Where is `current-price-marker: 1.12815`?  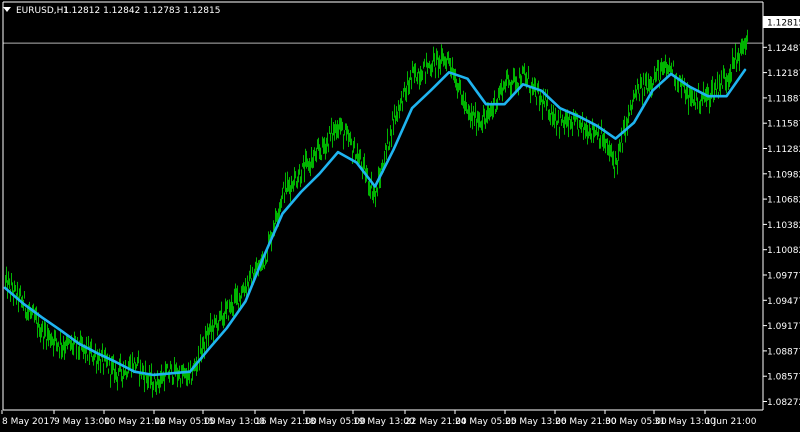
current-price-marker: 1.12815 is located at coordinates (781, 22).